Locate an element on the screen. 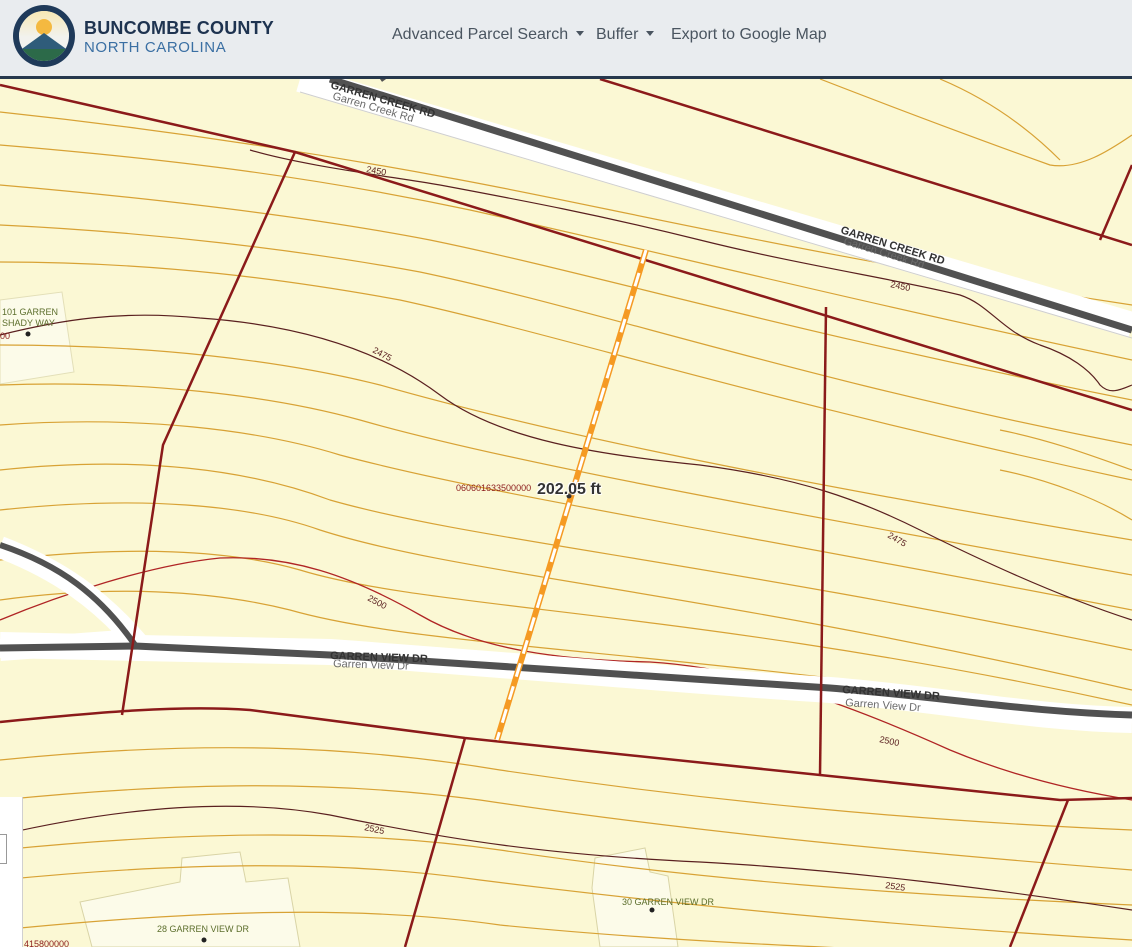 The width and height of the screenshot is (1132, 947). measurement-label: 202.05 ft is located at coordinates (569, 489).